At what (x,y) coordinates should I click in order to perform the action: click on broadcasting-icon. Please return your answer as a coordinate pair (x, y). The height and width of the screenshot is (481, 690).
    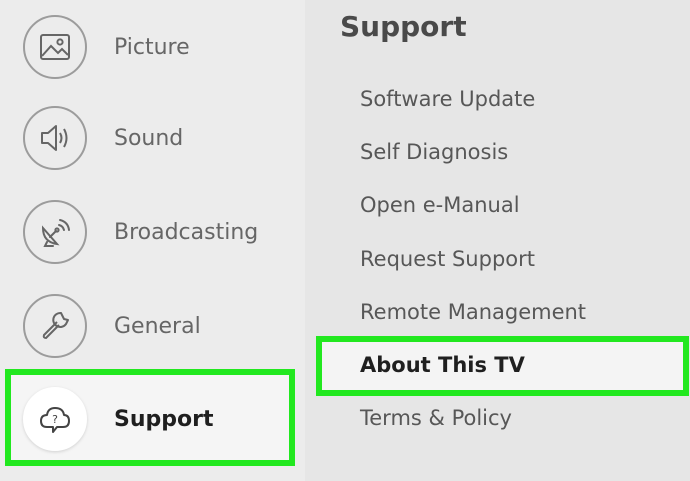
    Looking at the image, I should click on (55, 232).